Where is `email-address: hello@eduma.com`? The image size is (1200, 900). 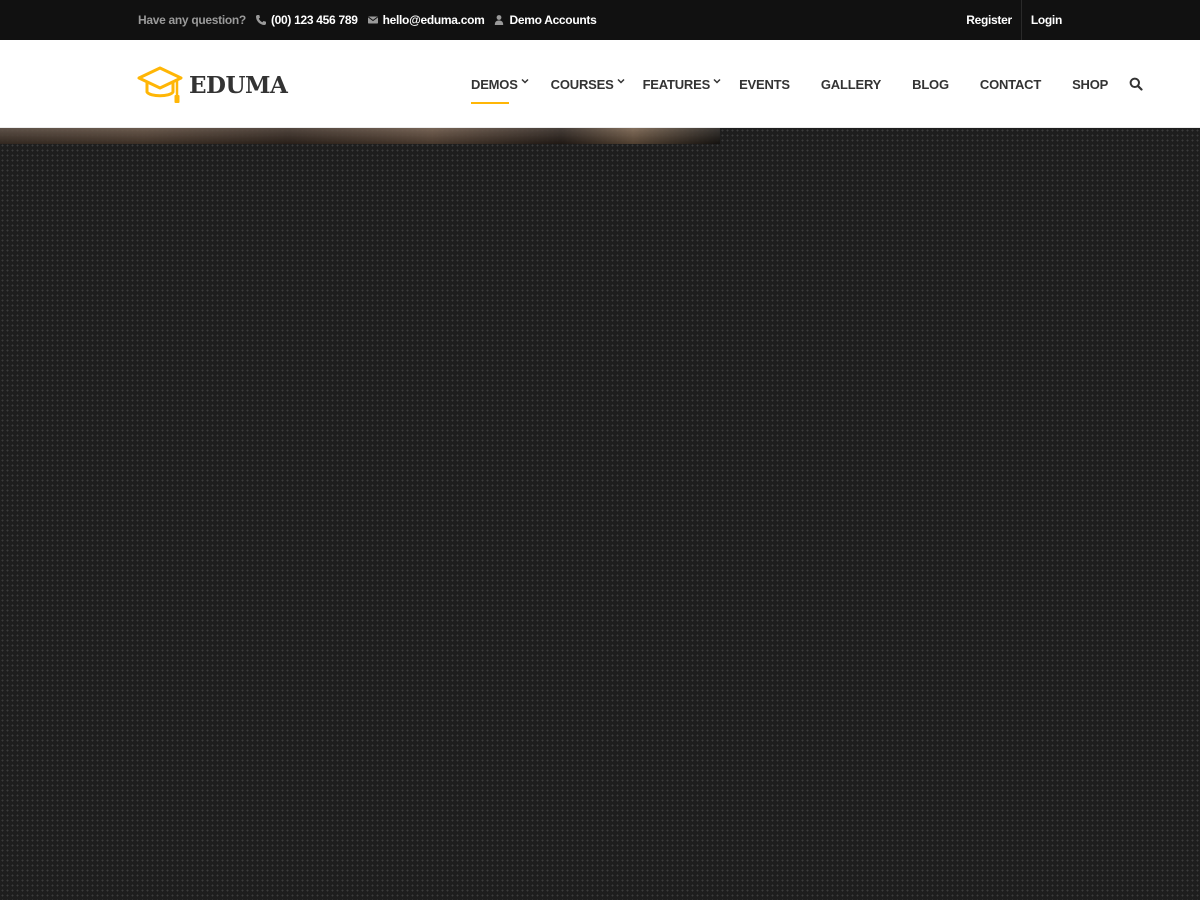
email-address: hello@eduma.com is located at coordinates (433, 20).